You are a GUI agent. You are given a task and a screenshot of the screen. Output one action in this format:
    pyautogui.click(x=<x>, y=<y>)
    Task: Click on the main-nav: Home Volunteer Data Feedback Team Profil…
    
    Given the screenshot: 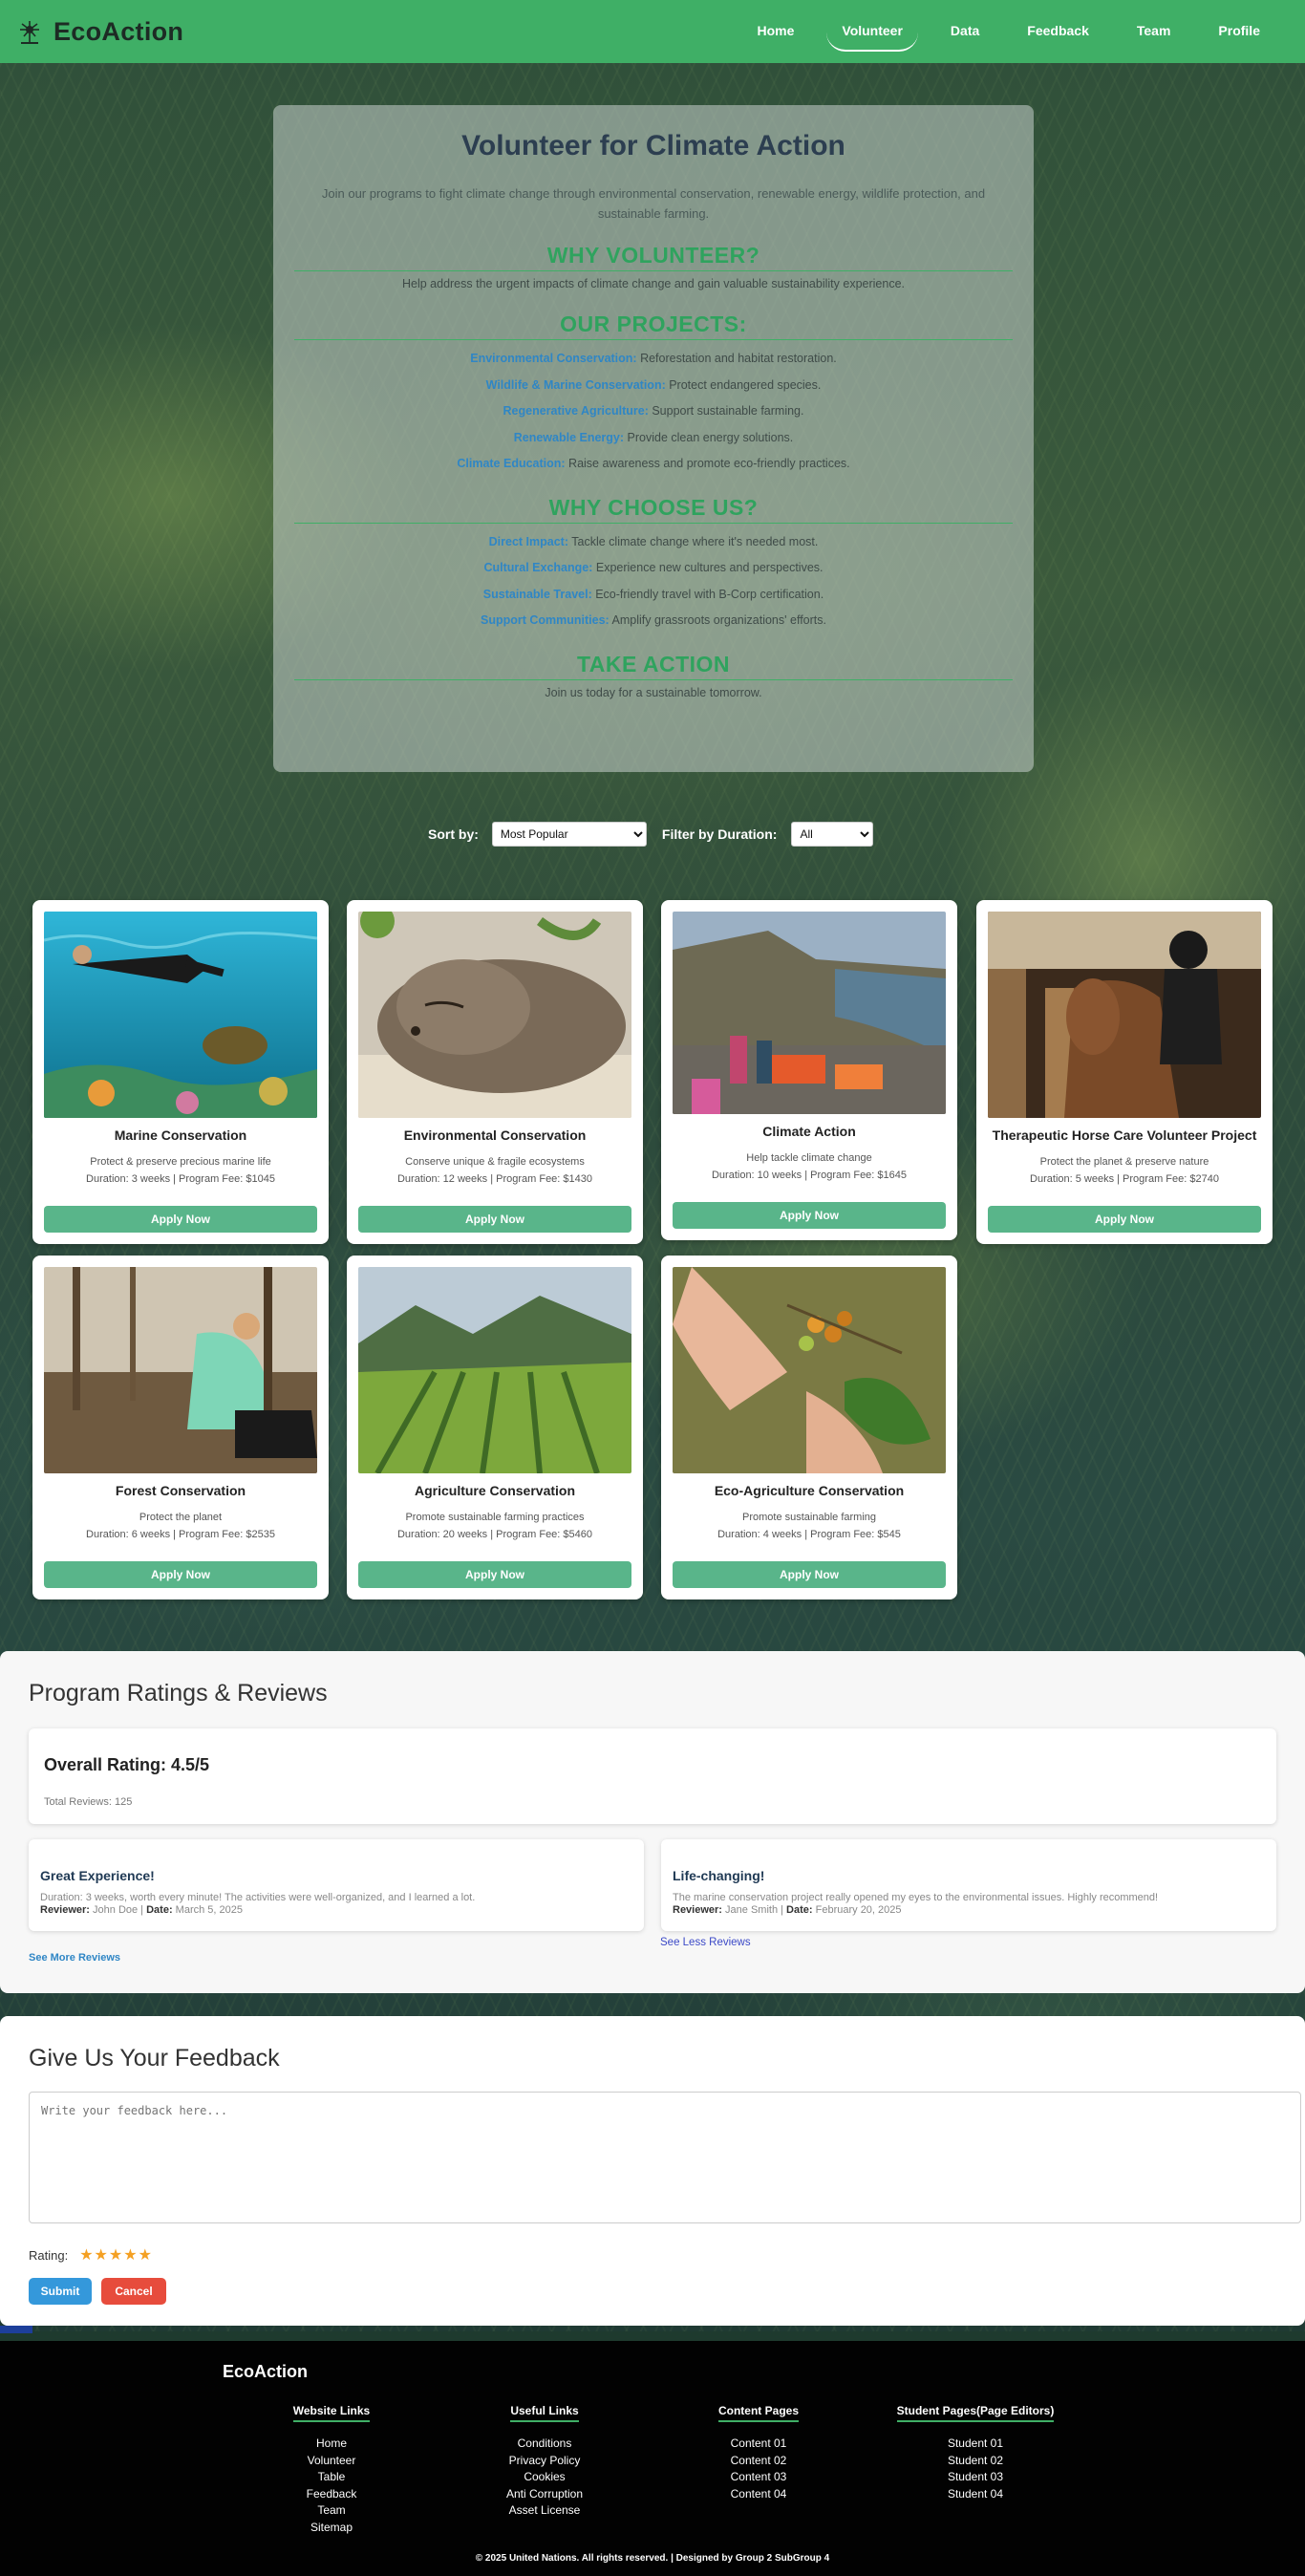 What is the action you would take?
    pyautogui.click(x=1008, y=31)
    